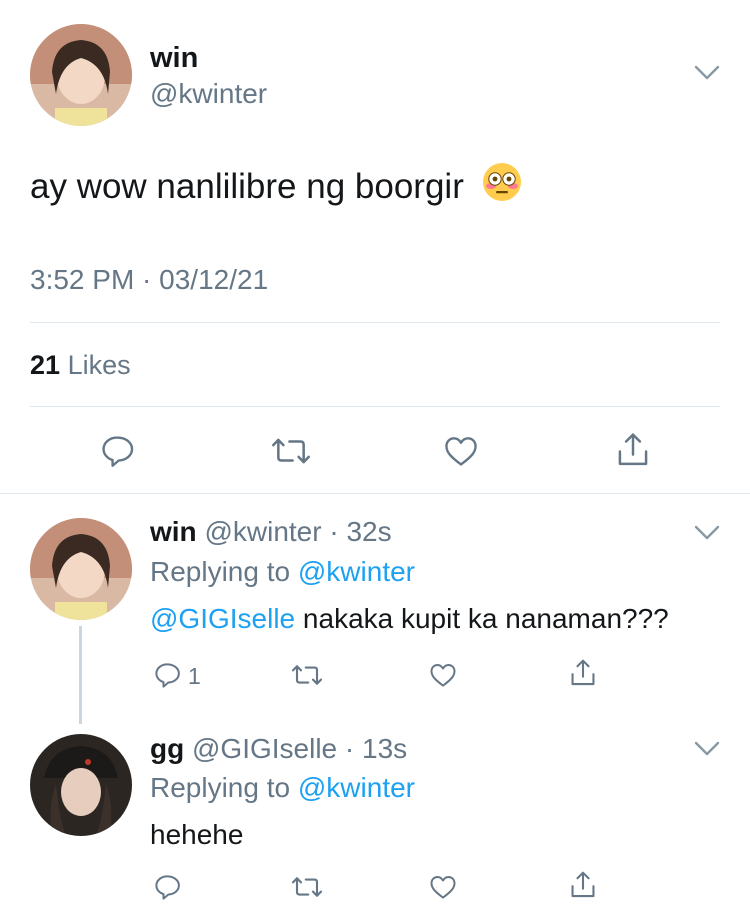  I want to click on reply-header: win @kwinter · 32s, so click(271, 532).